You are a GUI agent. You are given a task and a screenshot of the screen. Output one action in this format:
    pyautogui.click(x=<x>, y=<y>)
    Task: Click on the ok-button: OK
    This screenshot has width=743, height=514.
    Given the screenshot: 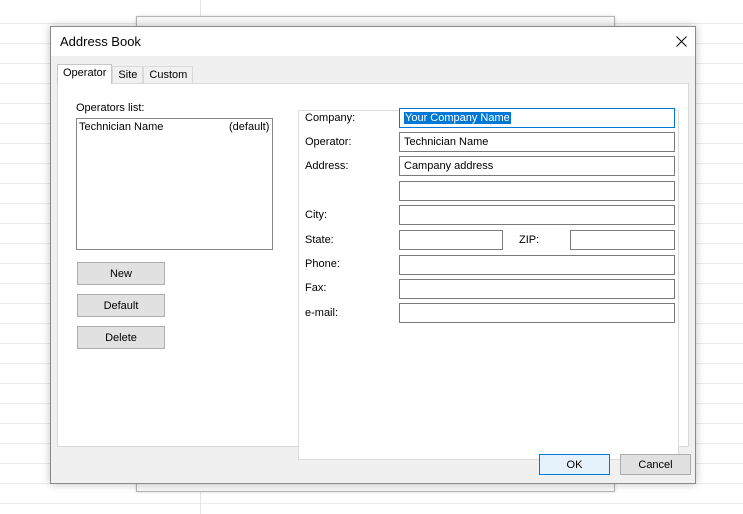 What is the action you would take?
    pyautogui.click(x=574, y=464)
    